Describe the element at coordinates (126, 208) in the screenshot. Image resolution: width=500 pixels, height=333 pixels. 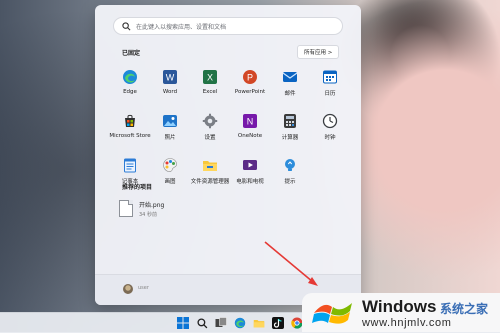
I see `image-file-icon` at that location.